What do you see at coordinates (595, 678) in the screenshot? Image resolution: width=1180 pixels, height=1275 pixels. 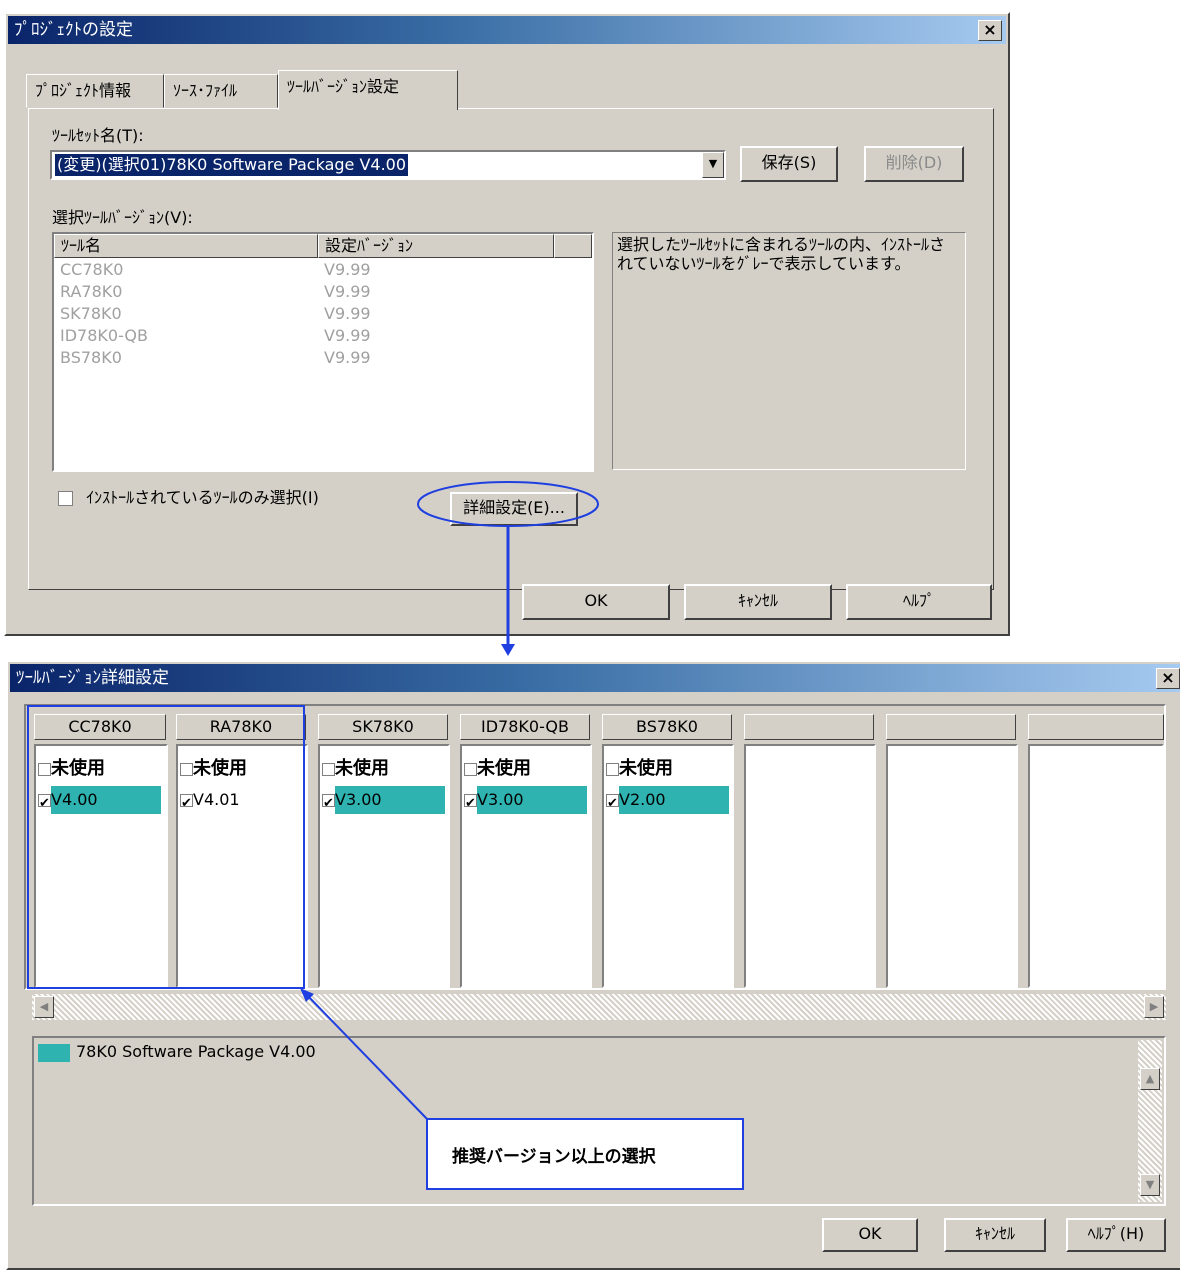 I see `detail-titlebar: ﾂｰﾙﾊﾞｰｼﾞｮﾝ詳細設定 ×` at bounding box center [595, 678].